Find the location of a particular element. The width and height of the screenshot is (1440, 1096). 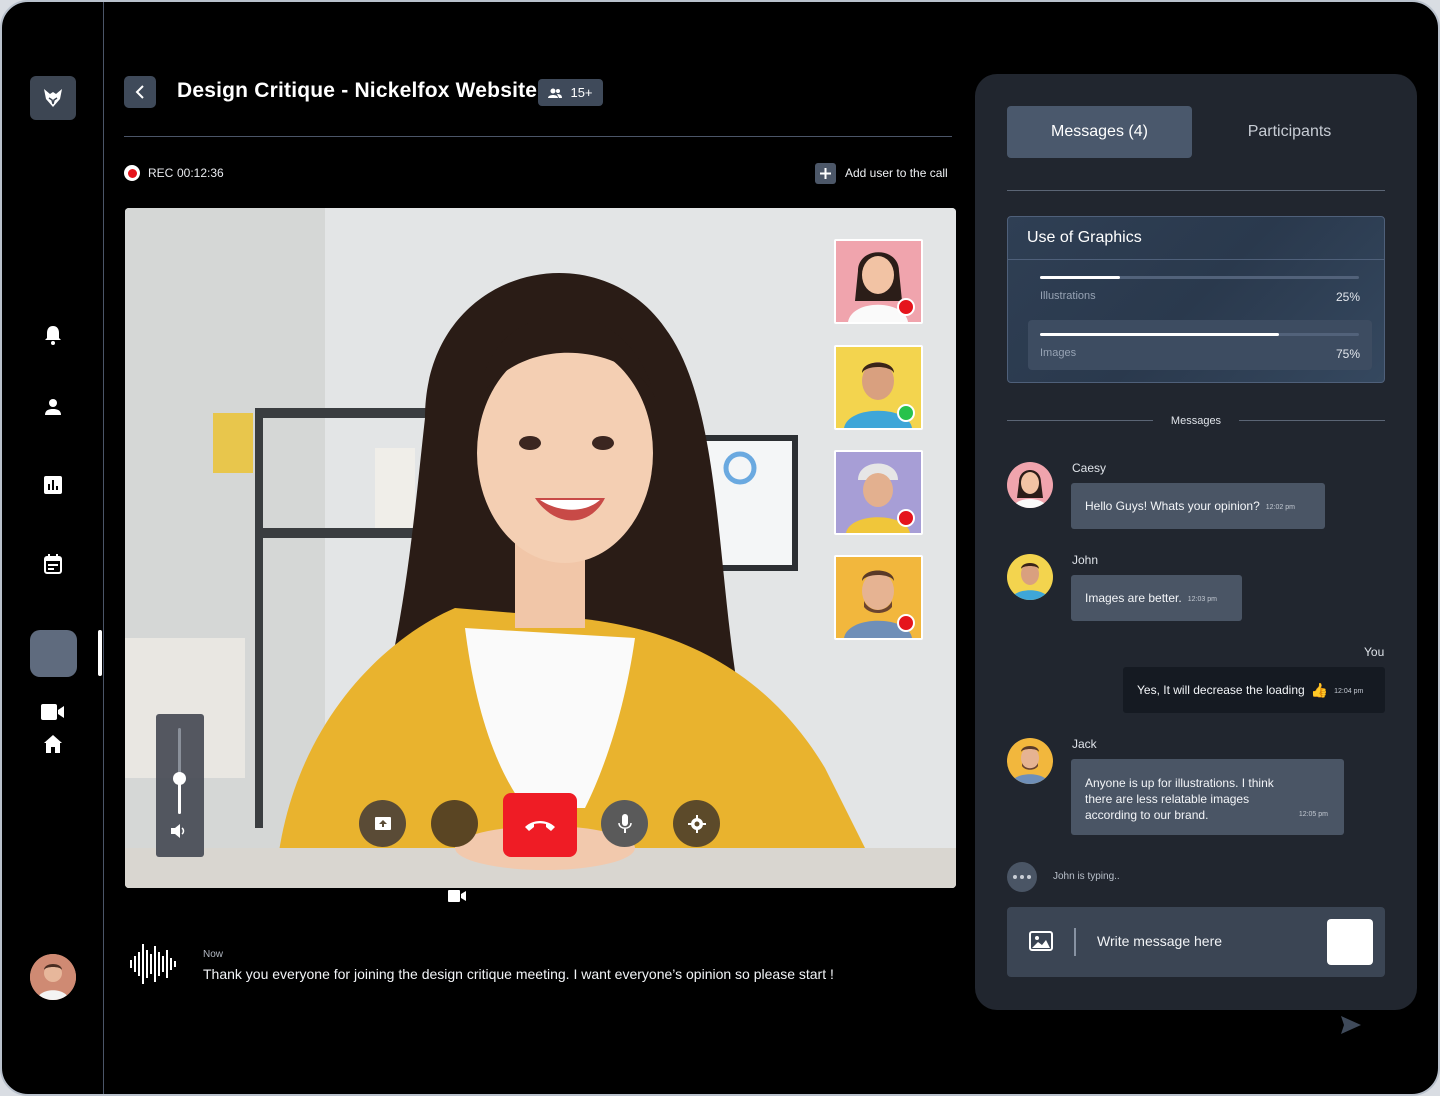

audio-wave-icon is located at coordinates (153, 964).